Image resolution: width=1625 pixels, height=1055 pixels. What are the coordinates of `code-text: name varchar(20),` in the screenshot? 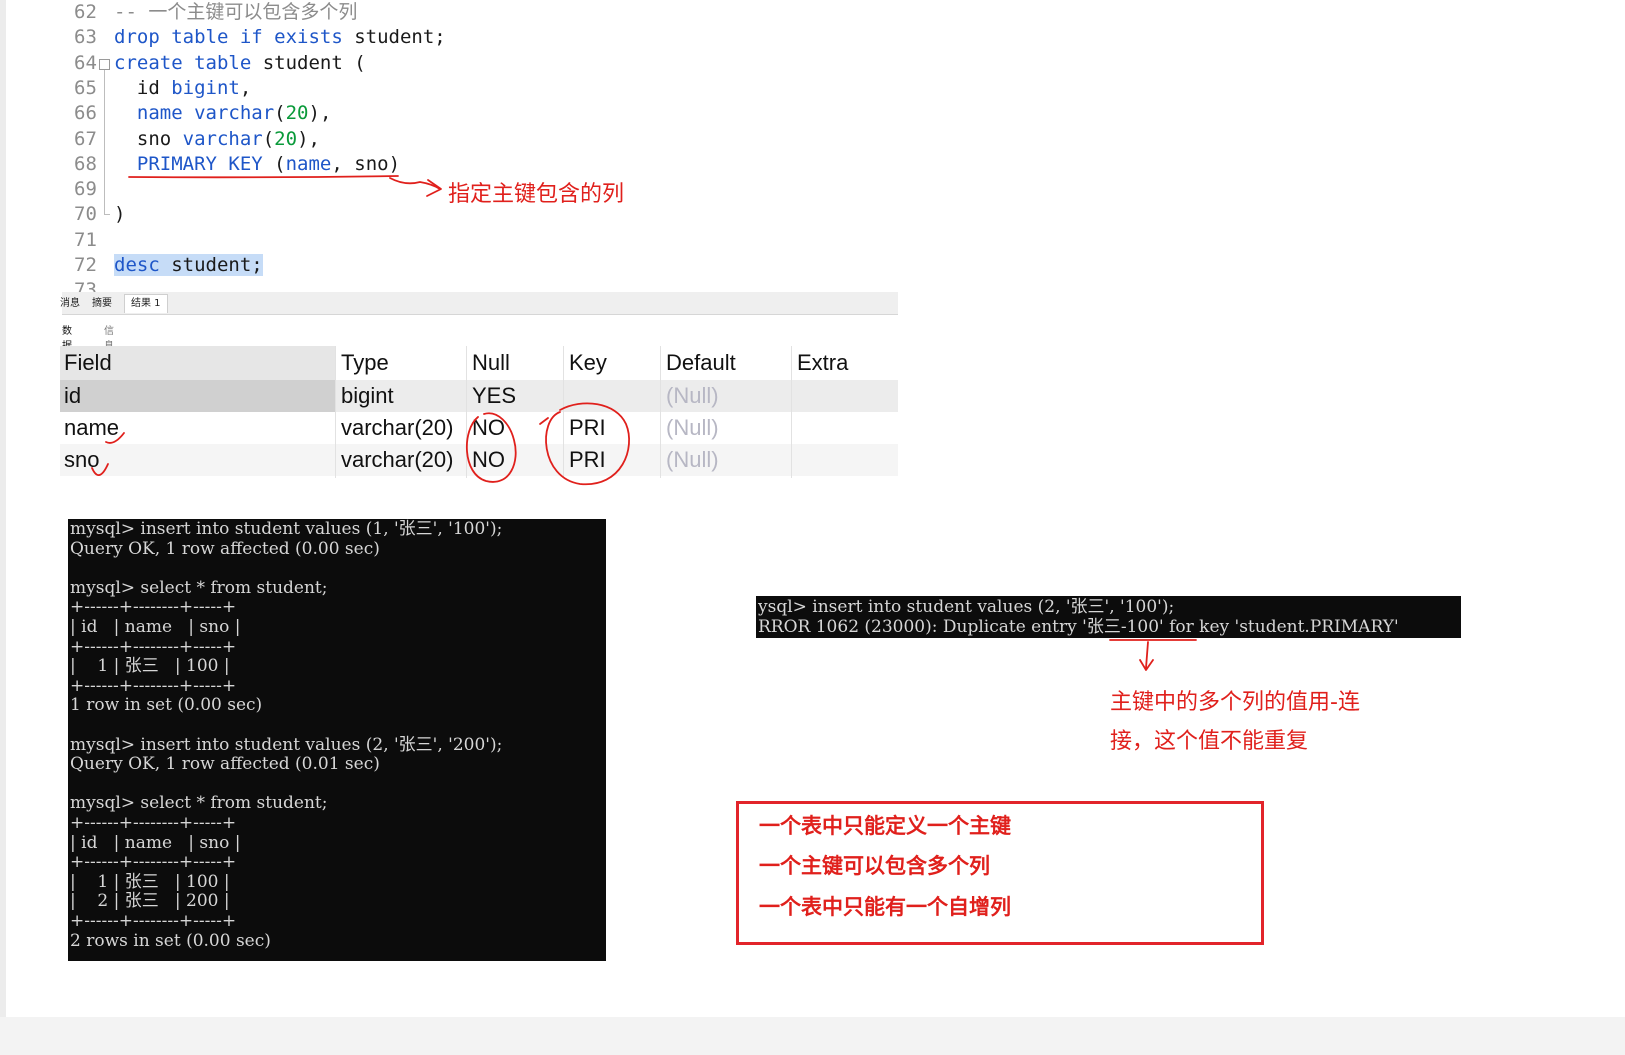 It's located at (223, 113).